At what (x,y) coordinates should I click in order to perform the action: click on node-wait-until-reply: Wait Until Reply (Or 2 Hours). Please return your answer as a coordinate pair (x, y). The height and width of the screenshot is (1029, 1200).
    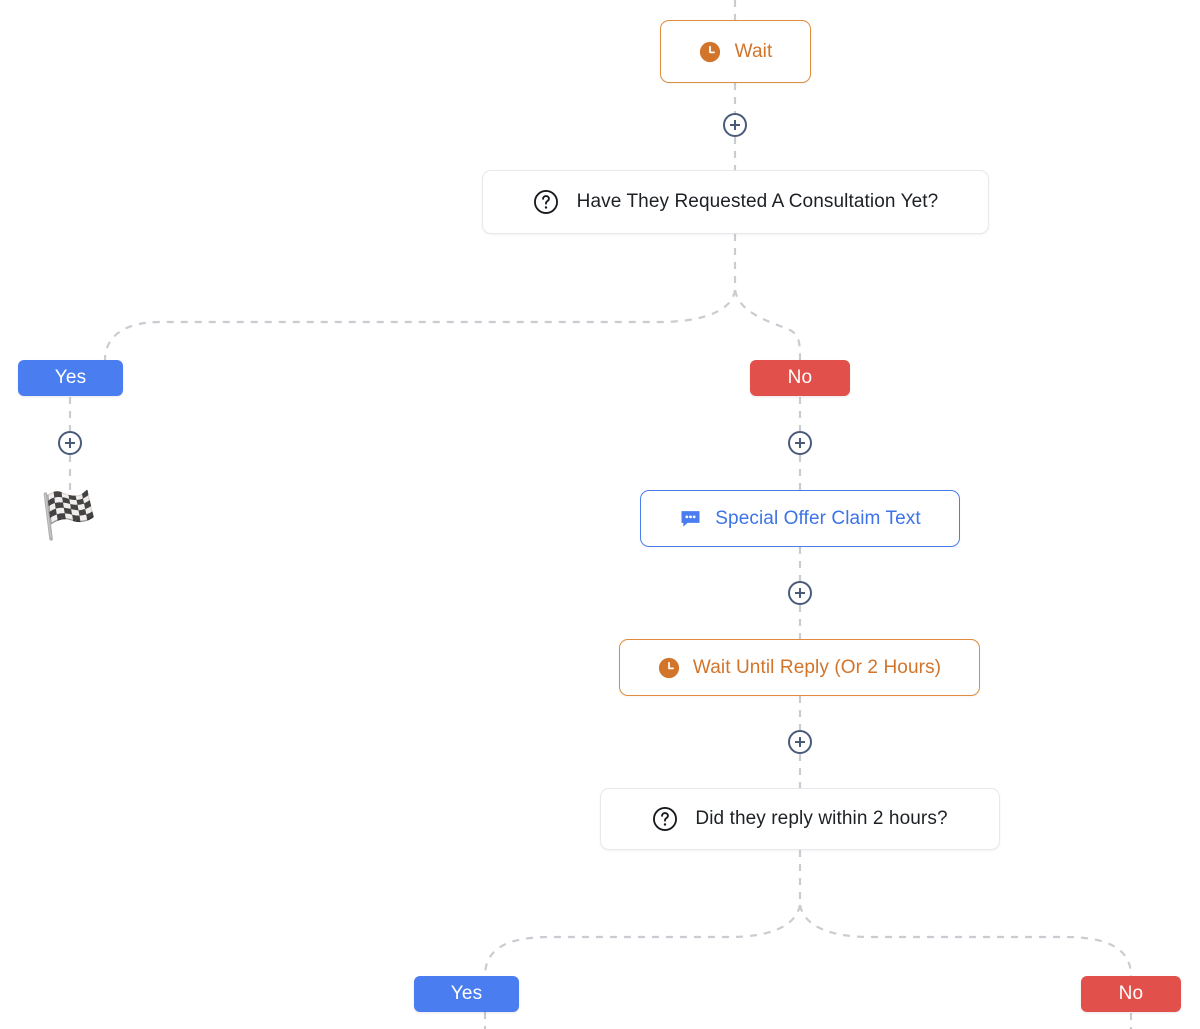
    Looking at the image, I should click on (799, 667).